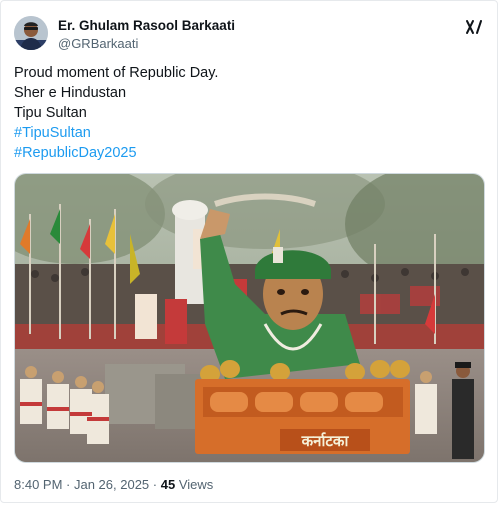 The width and height of the screenshot is (501, 505). What do you see at coordinates (250, 33) in the screenshot?
I see `tweet-header: Er. Ghulam Rasool Barkaati @GRBarkaati` at bounding box center [250, 33].